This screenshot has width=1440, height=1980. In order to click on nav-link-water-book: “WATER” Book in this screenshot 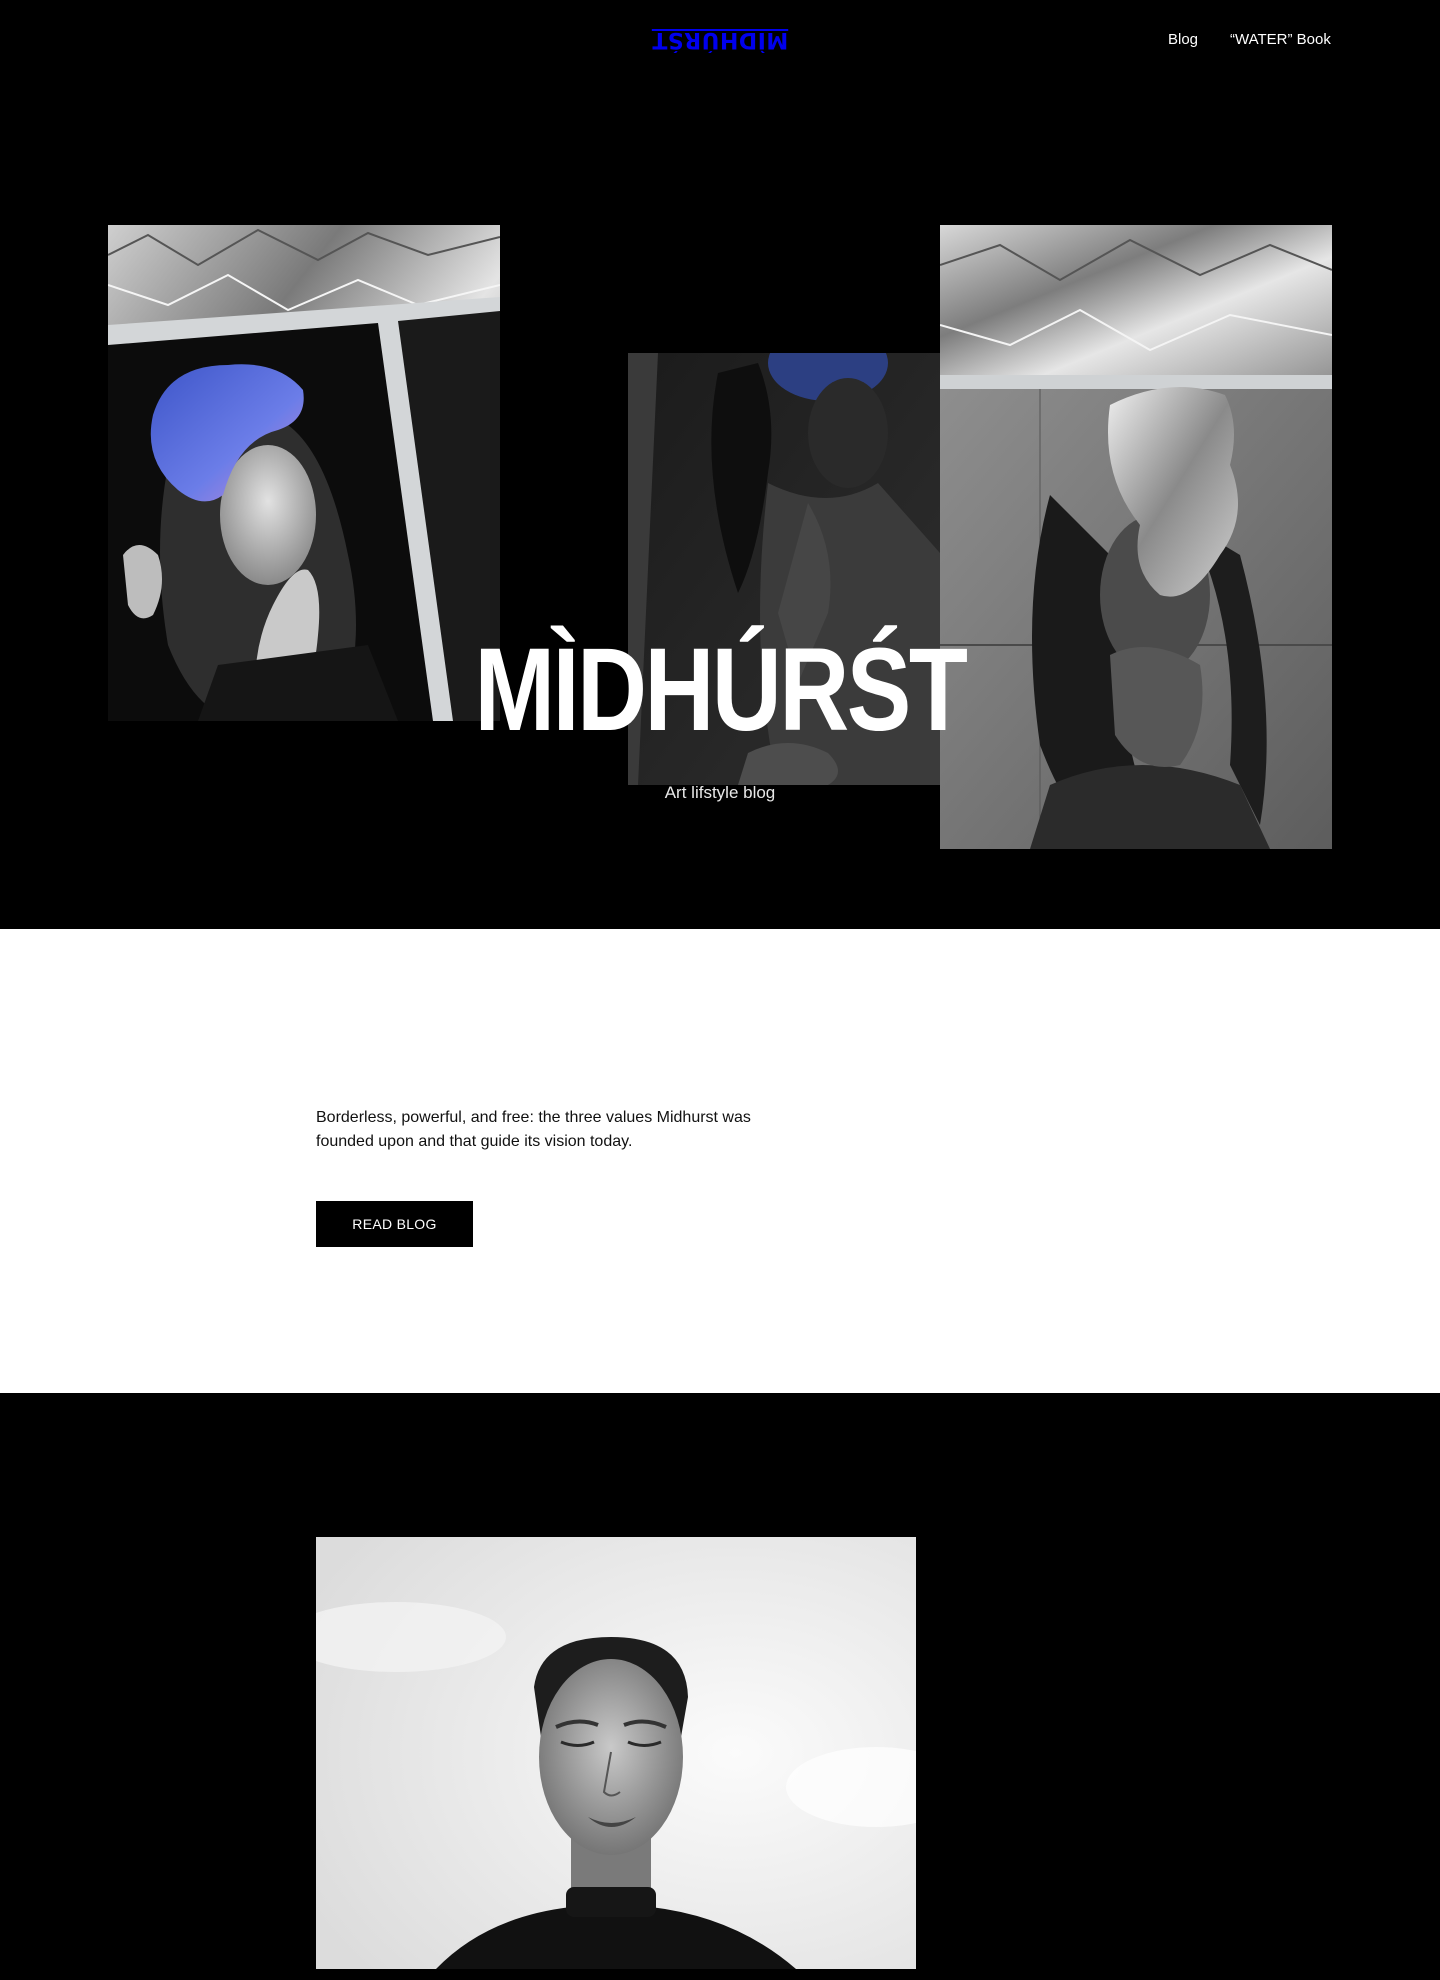, I will do `click(1280, 40)`.